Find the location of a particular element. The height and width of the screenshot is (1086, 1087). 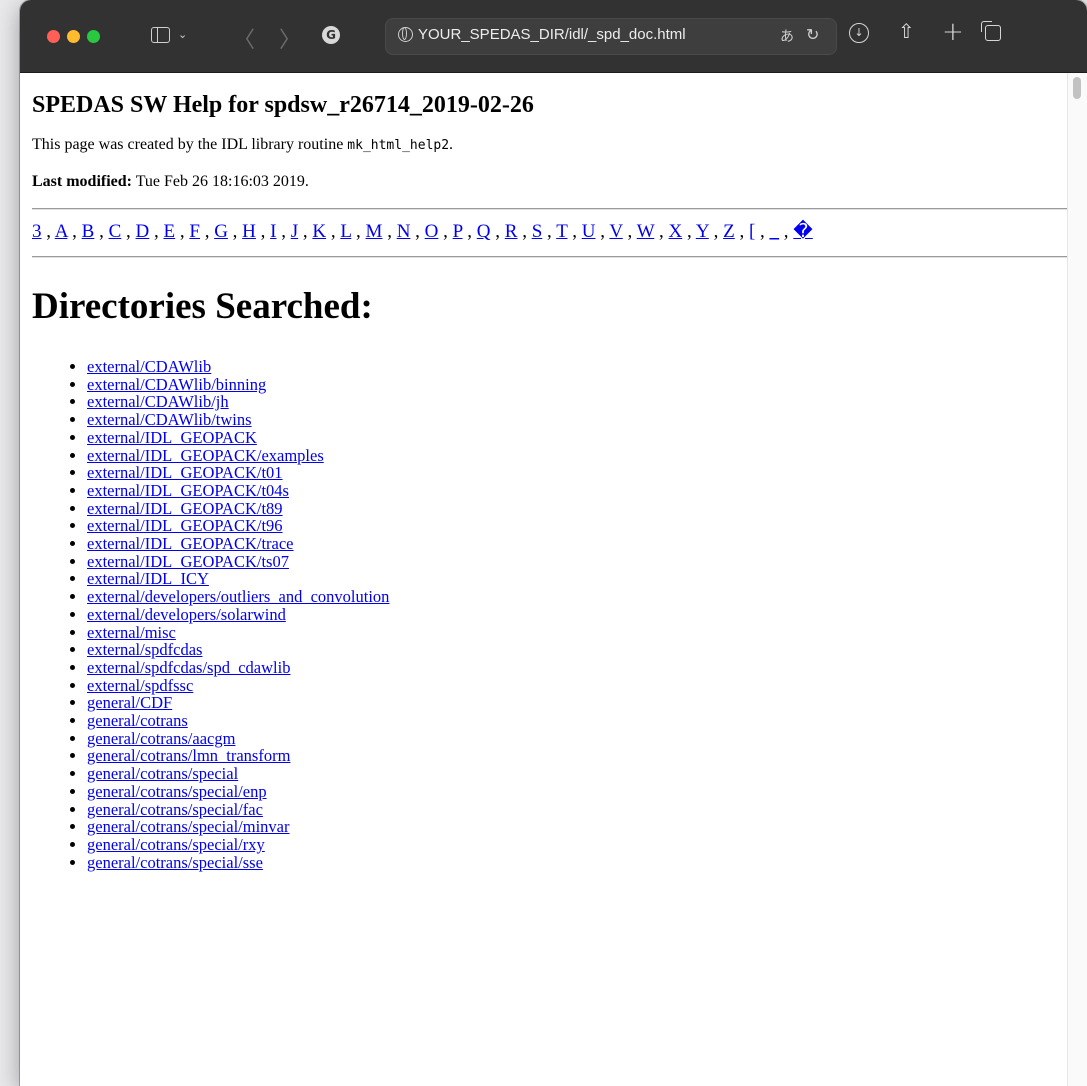

reload-icon: ↻ is located at coordinates (812, 34).